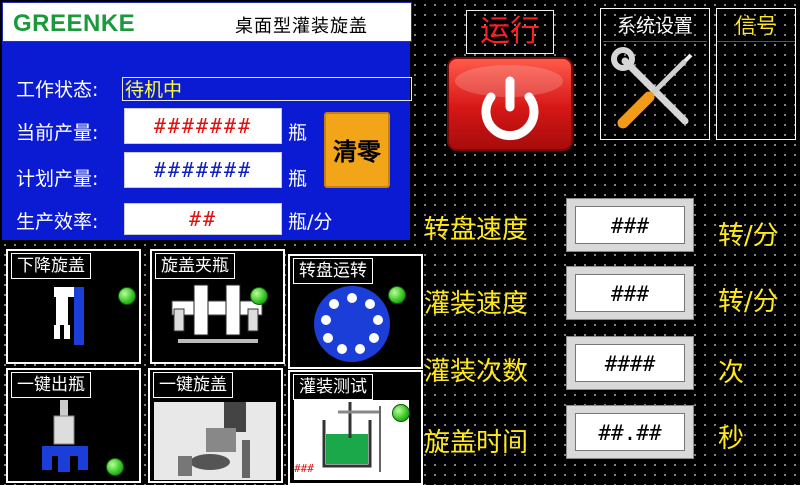 This screenshot has height=485, width=800. I want to click on efficiency-field: ##, so click(203, 219).